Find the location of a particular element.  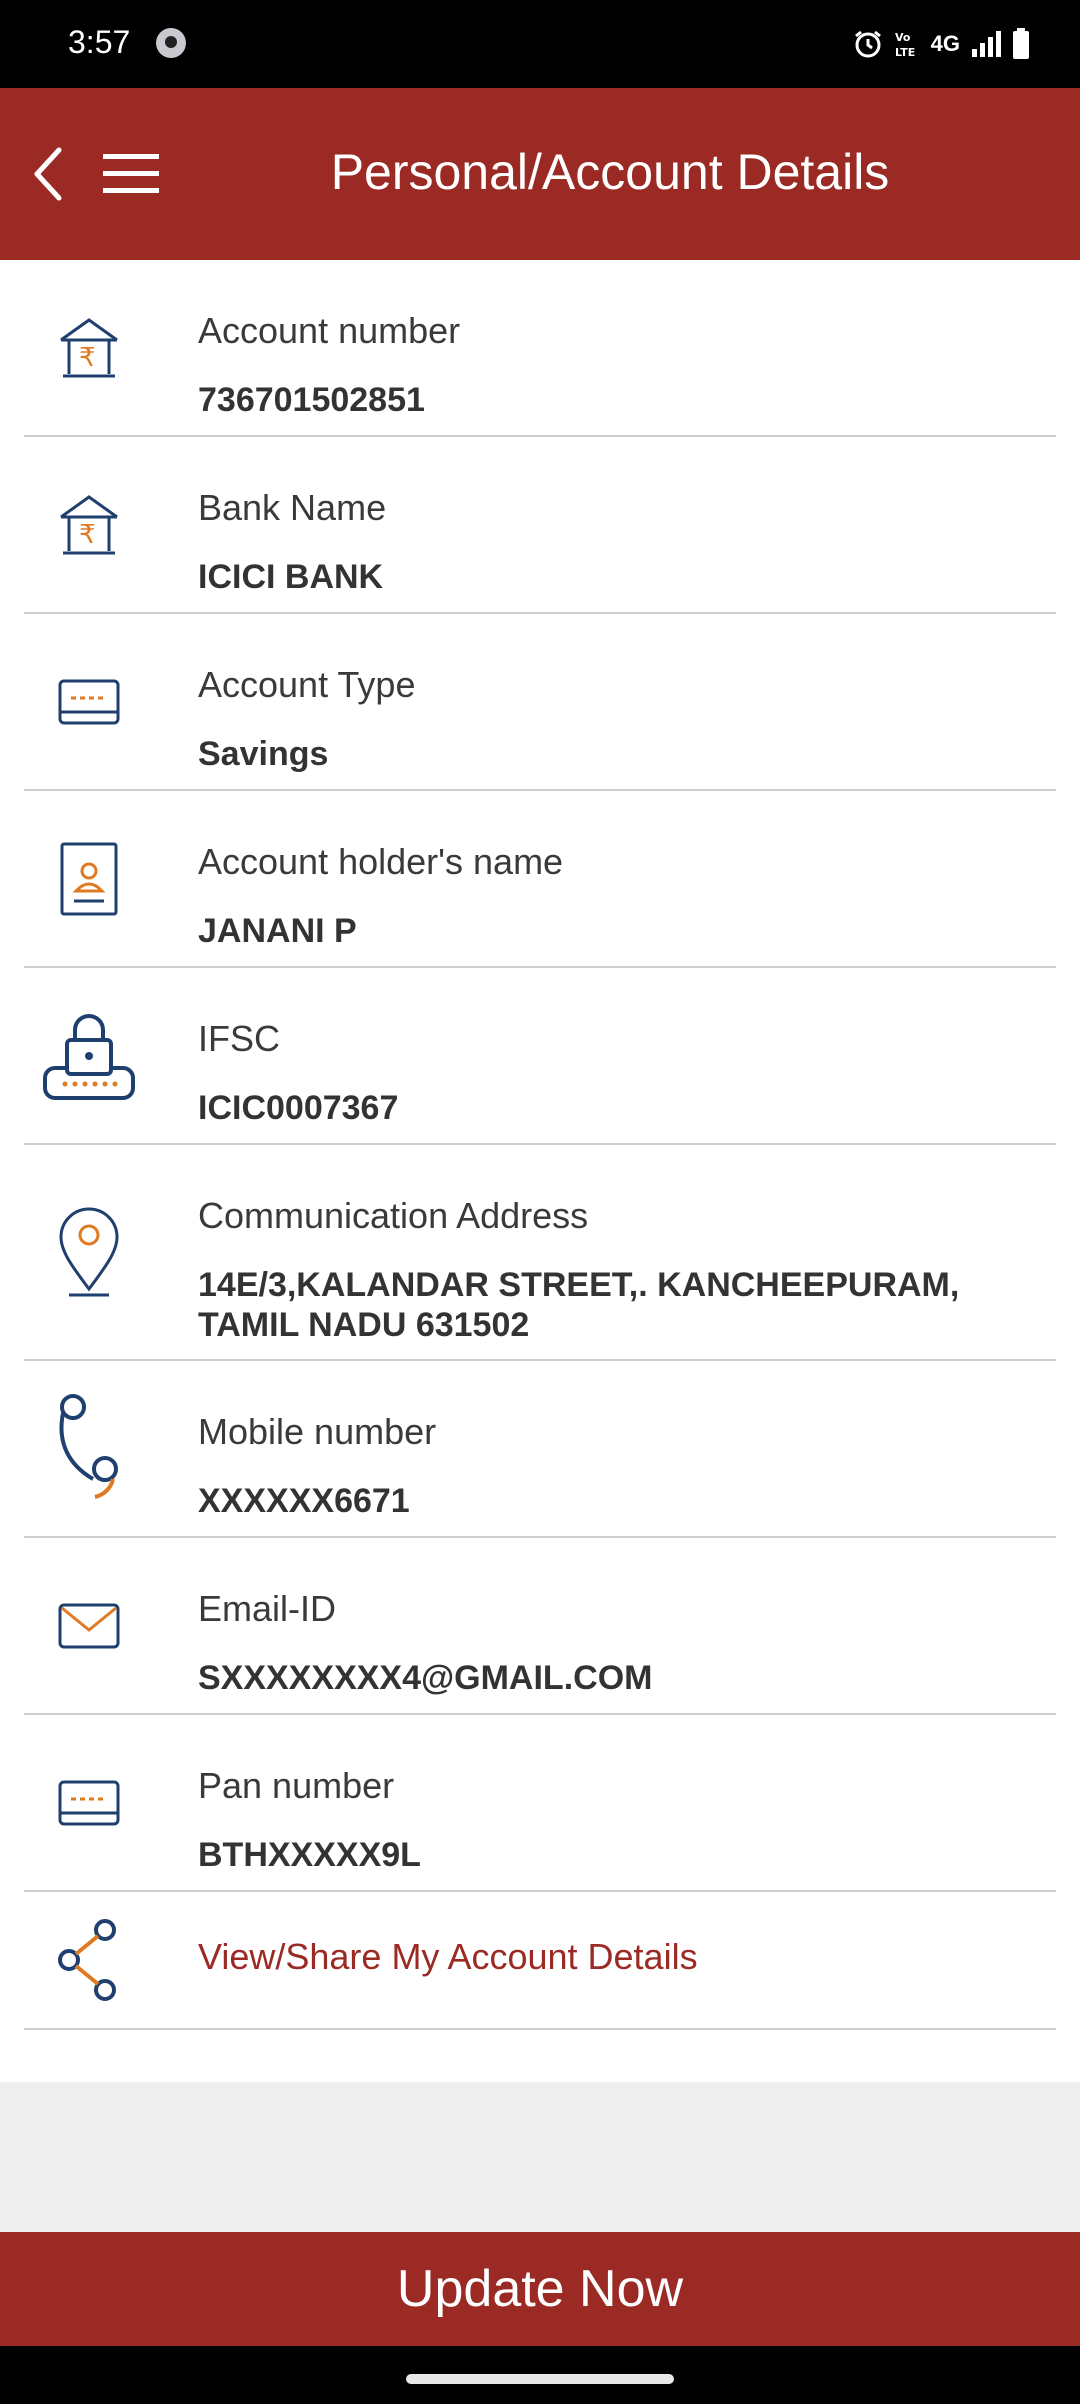

detail-row-bank-name: ₹ Bank Name ICICI BANK is located at coordinates (540, 525).